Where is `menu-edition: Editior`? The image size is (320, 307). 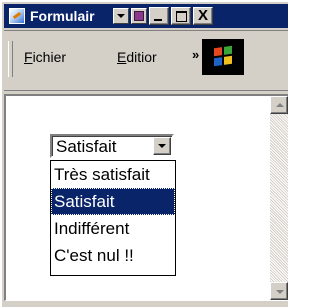 menu-edition: Editior is located at coordinates (152, 57).